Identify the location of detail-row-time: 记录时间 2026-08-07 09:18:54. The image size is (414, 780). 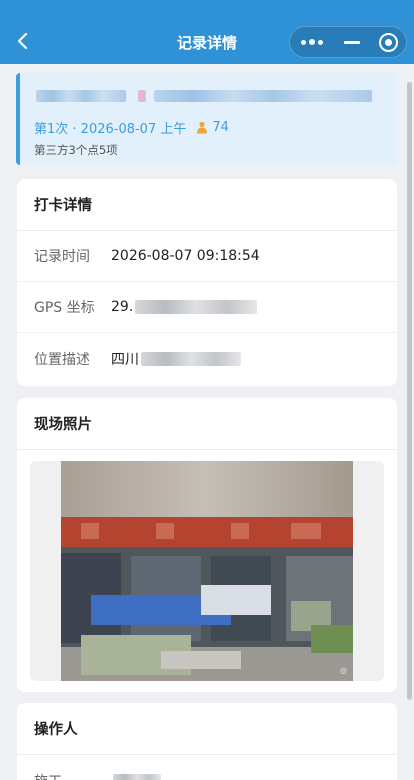
(207, 256).